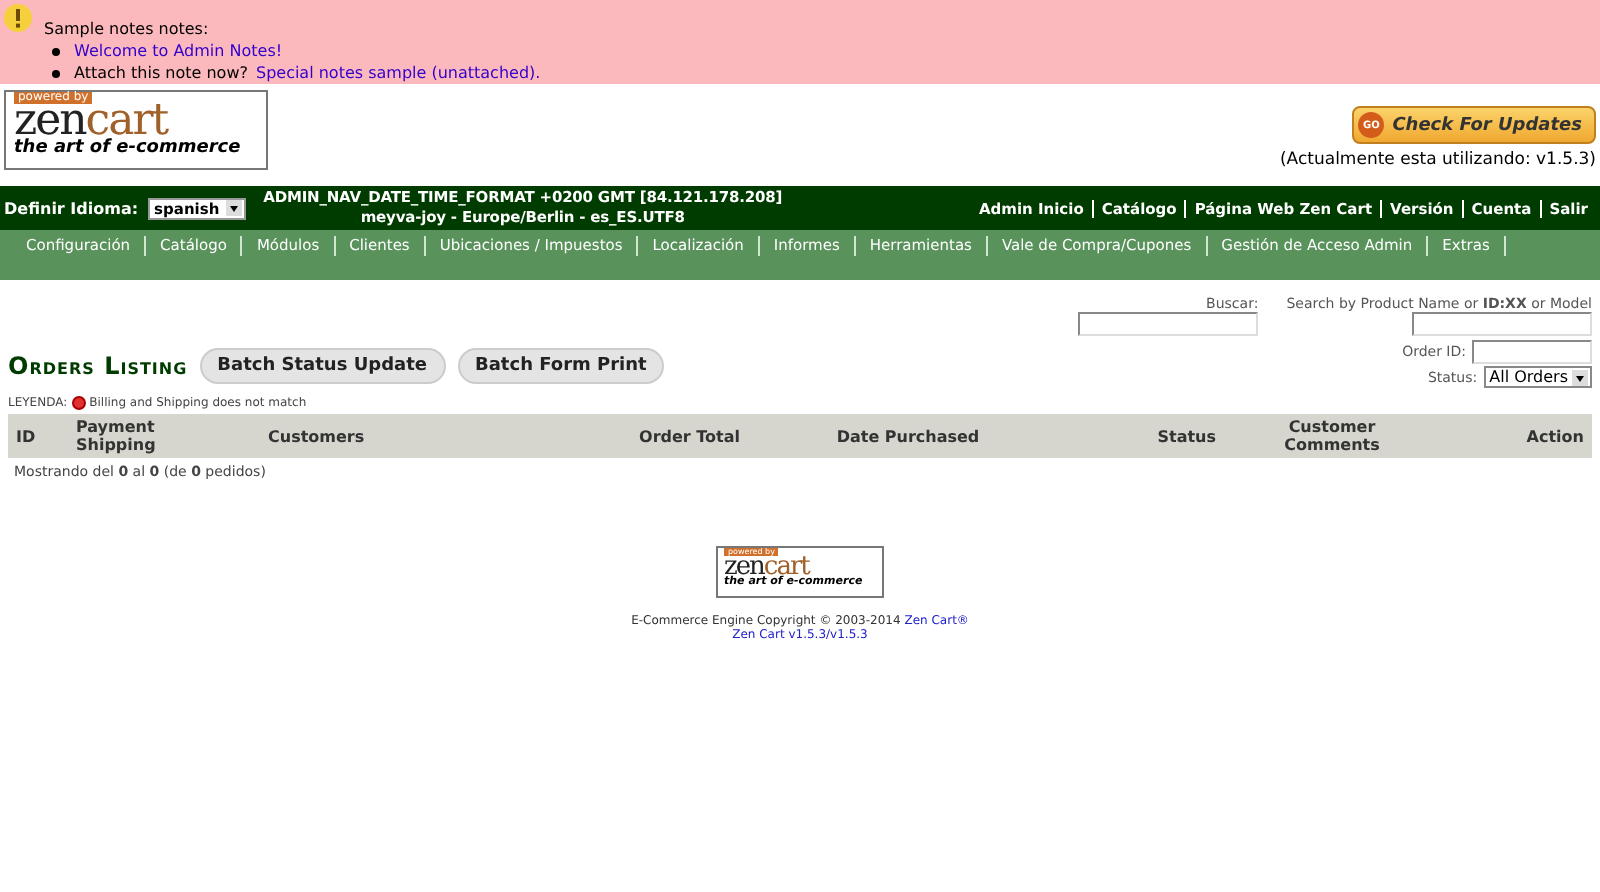 This screenshot has width=1600, height=892. What do you see at coordinates (317, 436) in the screenshot?
I see `column-header: Customers` at bounding box center [317, 436].